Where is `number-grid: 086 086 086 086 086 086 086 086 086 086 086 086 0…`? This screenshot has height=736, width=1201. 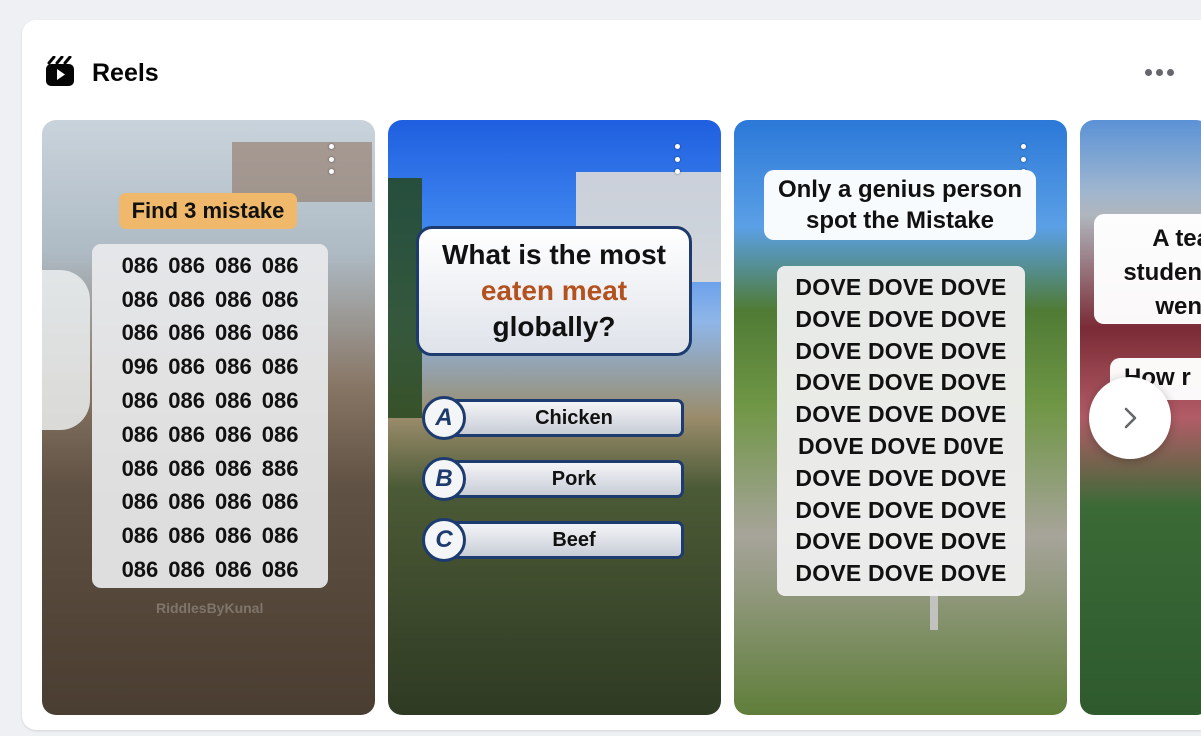 number-grid: 086 086 086 086 086 086 086 086 086 086 086 086 0… is located at coordinates (210, 416).